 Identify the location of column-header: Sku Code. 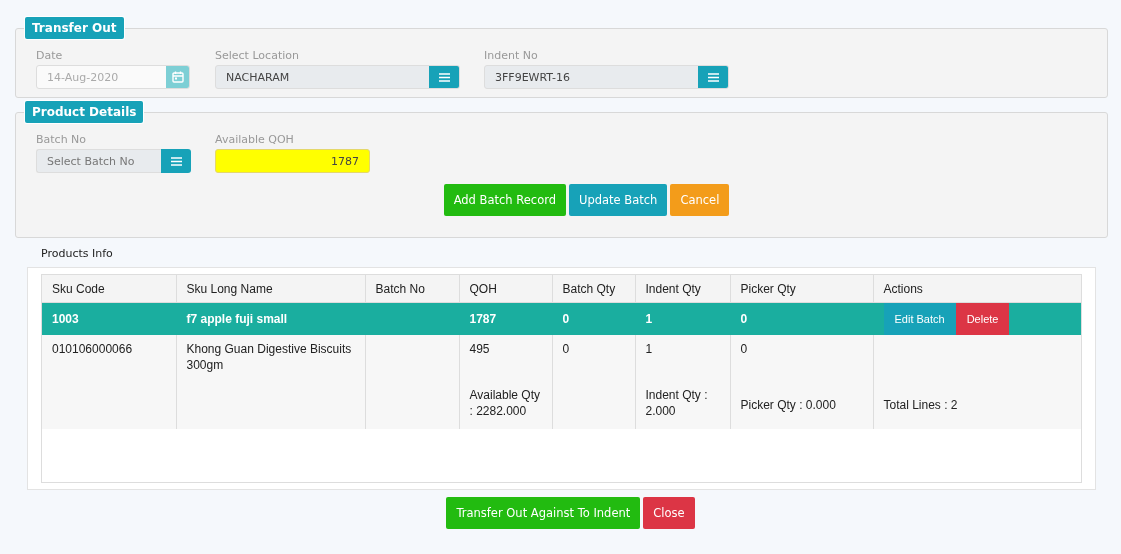
(109, 289).